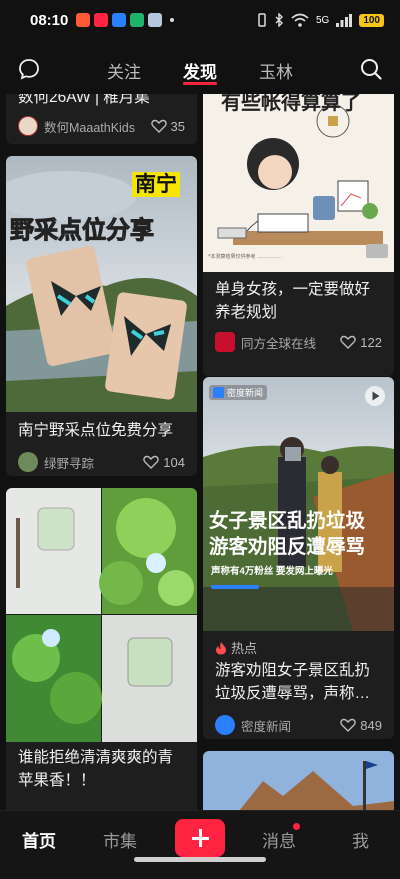 Image resolution: width=400 pixels, height=879 pixels. I want to click on author-name: 绿野寻踪, so click(69, 462).